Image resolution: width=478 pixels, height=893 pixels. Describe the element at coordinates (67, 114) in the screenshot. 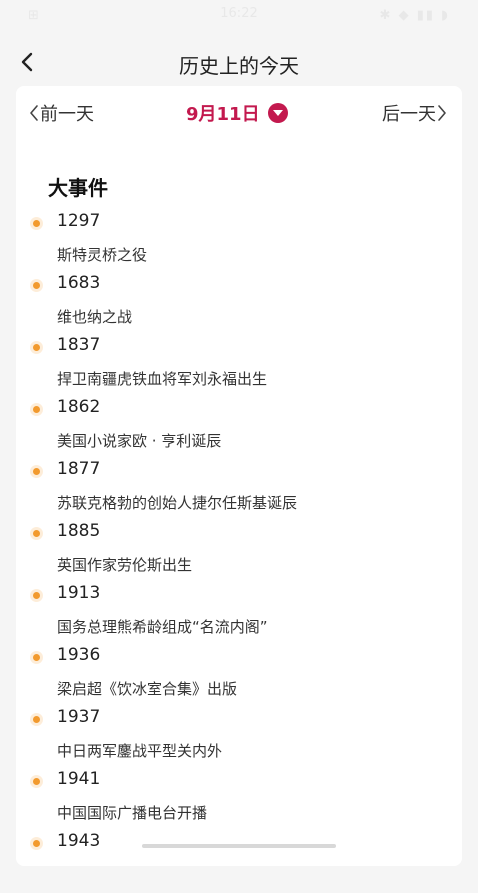

I see `prev-day-label: 前一天` at that location.